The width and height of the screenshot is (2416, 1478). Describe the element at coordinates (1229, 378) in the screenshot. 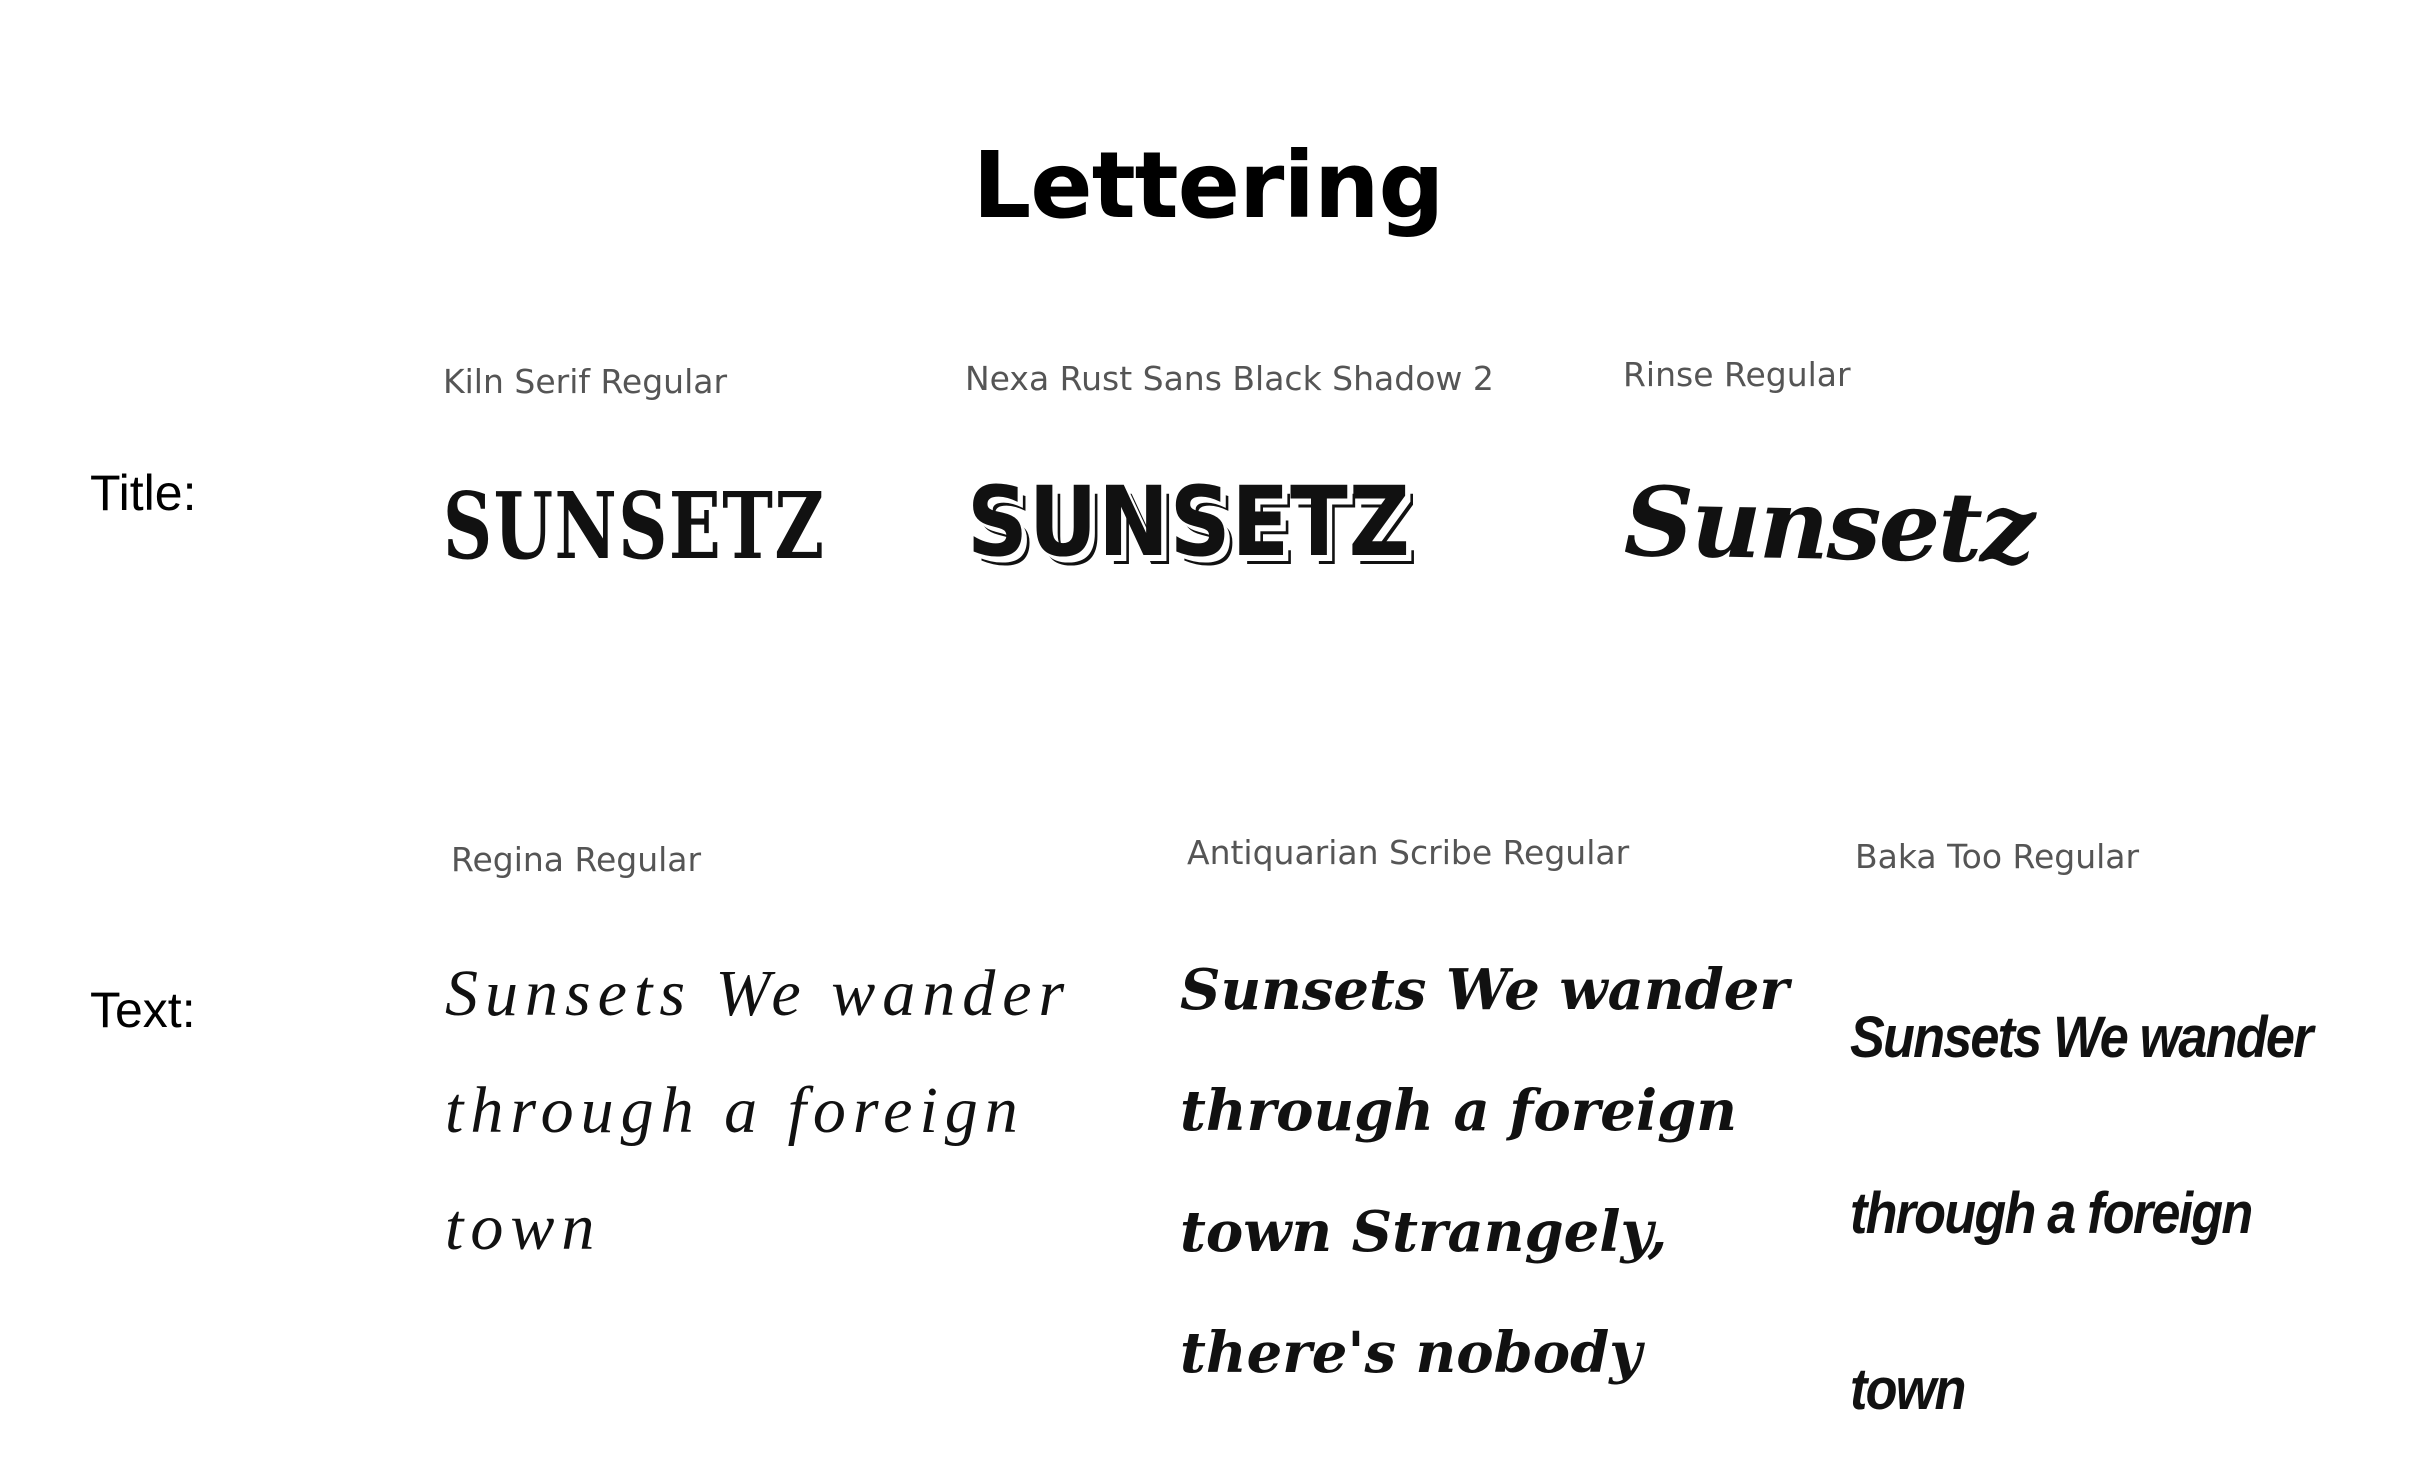

I see `font-name-nexa-rust: Nexa Rust Sans Black Shadow 2` at that location.